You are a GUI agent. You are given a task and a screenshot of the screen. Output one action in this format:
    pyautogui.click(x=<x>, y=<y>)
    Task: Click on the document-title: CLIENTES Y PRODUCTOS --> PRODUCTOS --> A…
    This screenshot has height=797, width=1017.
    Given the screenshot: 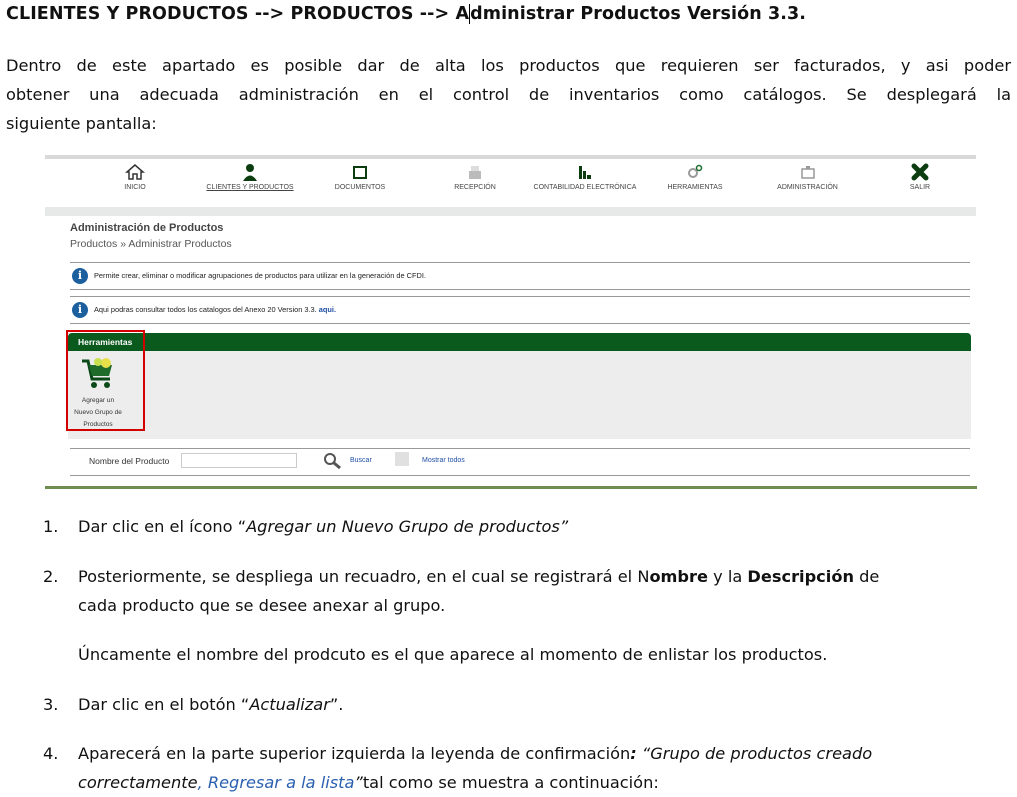 What is the action you would take?
    pyautogui.click(x=406, y=14)
    